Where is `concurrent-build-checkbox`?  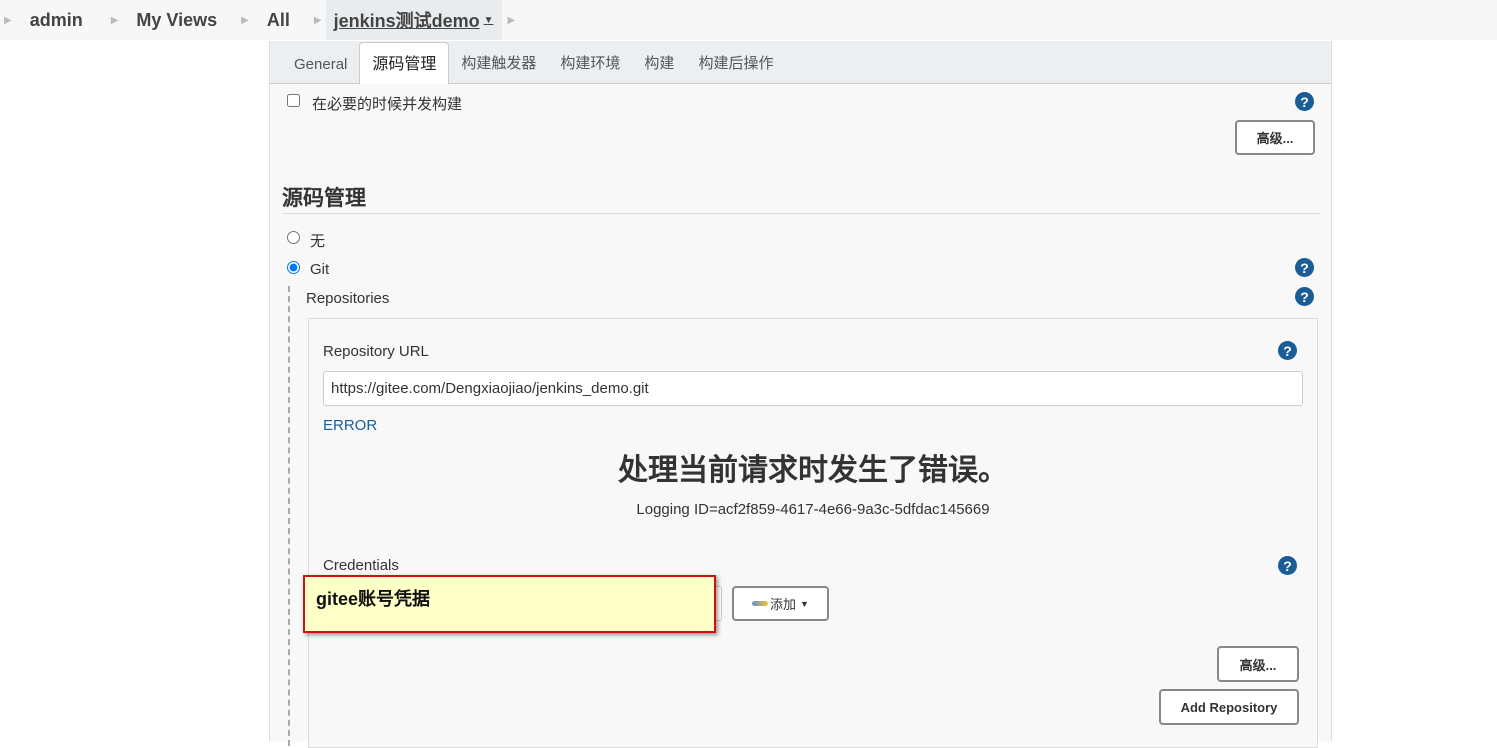
concurrent-build-checkbox is located at coordinates (293, 100).